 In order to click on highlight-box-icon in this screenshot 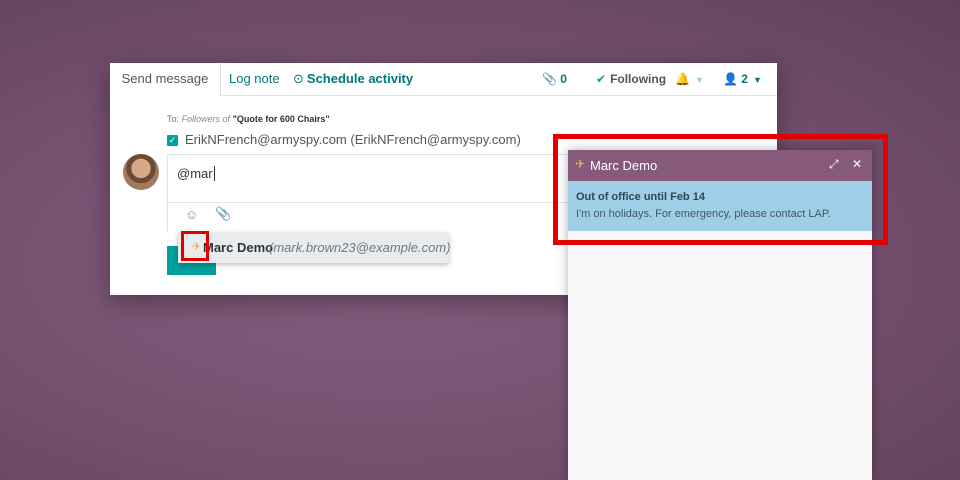, I will do `click(195, 246)`.